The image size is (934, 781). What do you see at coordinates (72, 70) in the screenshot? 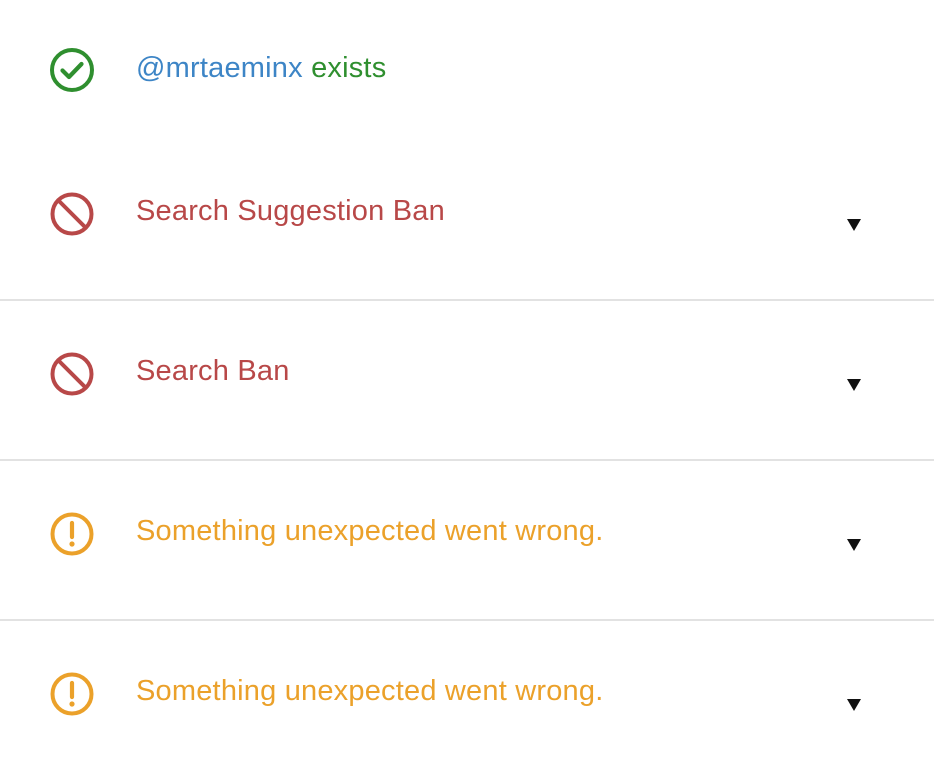
I see `check-circle-icon` at bounding box center [72, 70].